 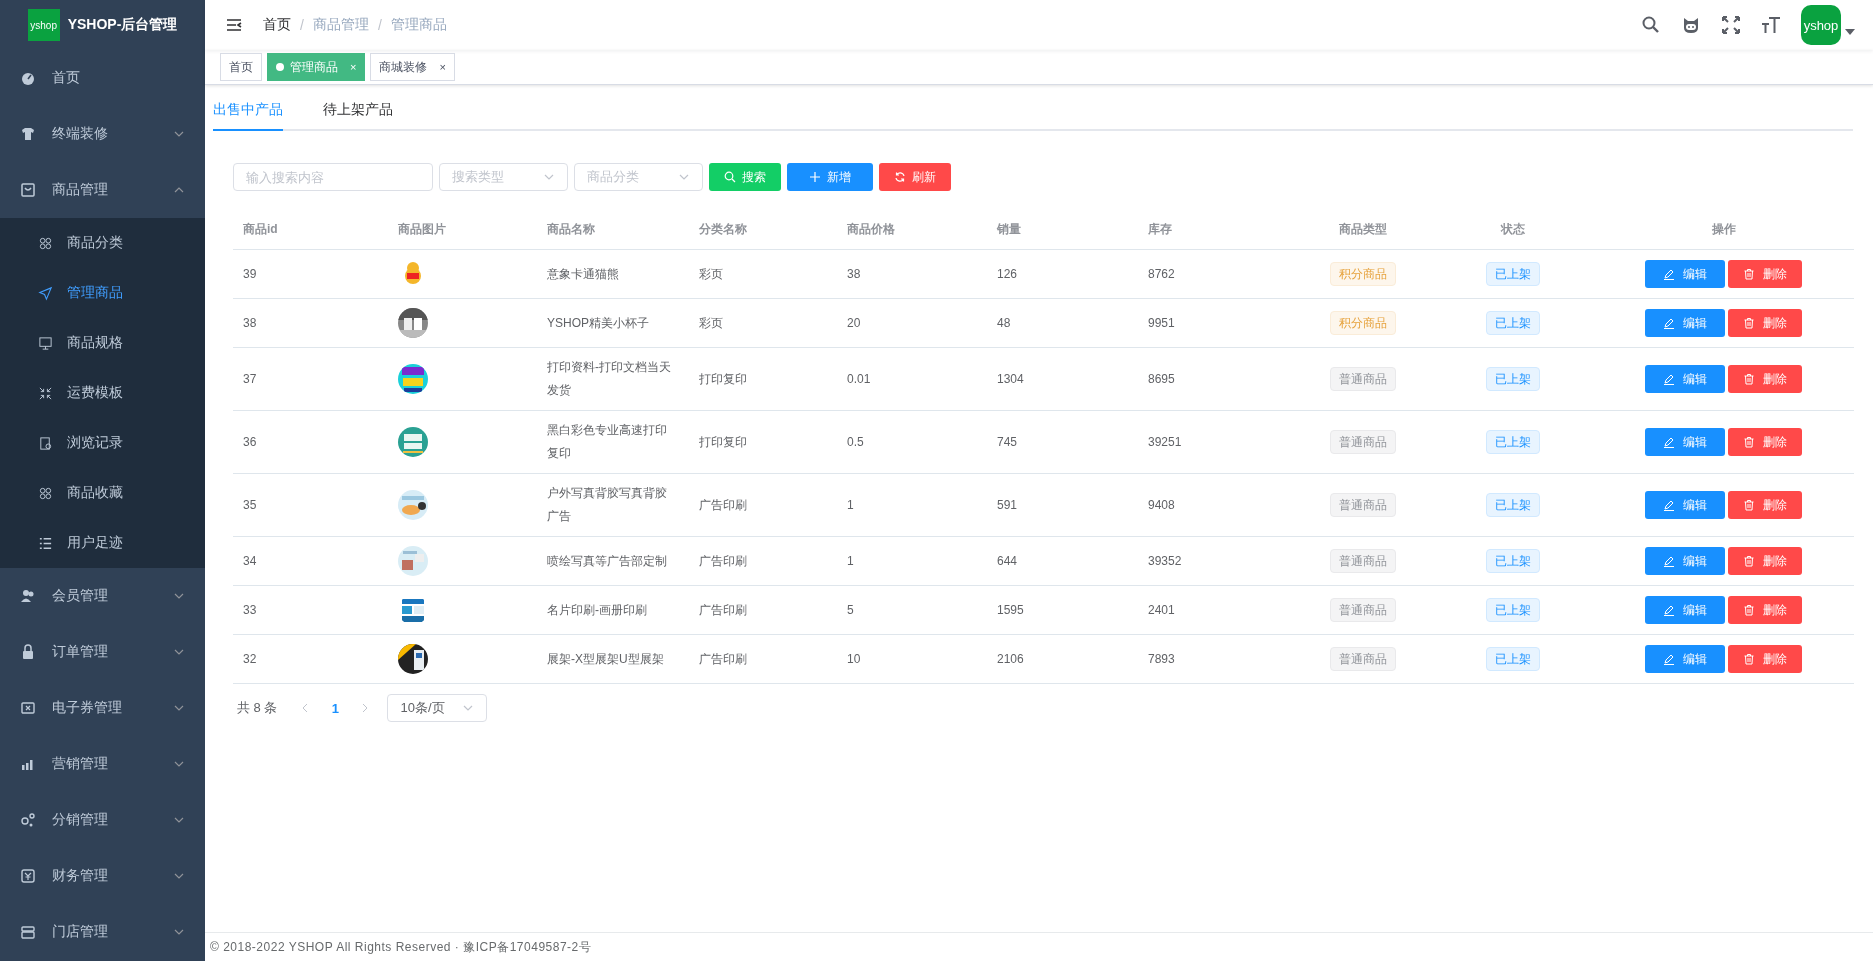 What do you see at coordinates (1062, 442) in the screenshot?
I see `table-cell: 745` at bounding box center [1062, 442].